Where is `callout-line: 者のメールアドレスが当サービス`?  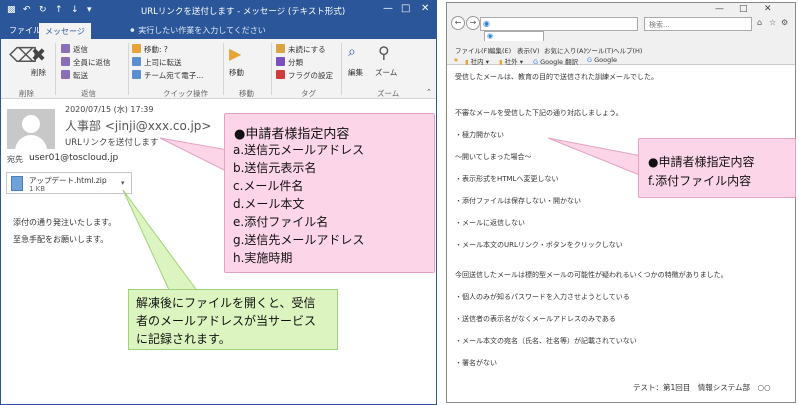 callout-line: 者のメールアドレスが当サービス is located at coordinates (226, 321).